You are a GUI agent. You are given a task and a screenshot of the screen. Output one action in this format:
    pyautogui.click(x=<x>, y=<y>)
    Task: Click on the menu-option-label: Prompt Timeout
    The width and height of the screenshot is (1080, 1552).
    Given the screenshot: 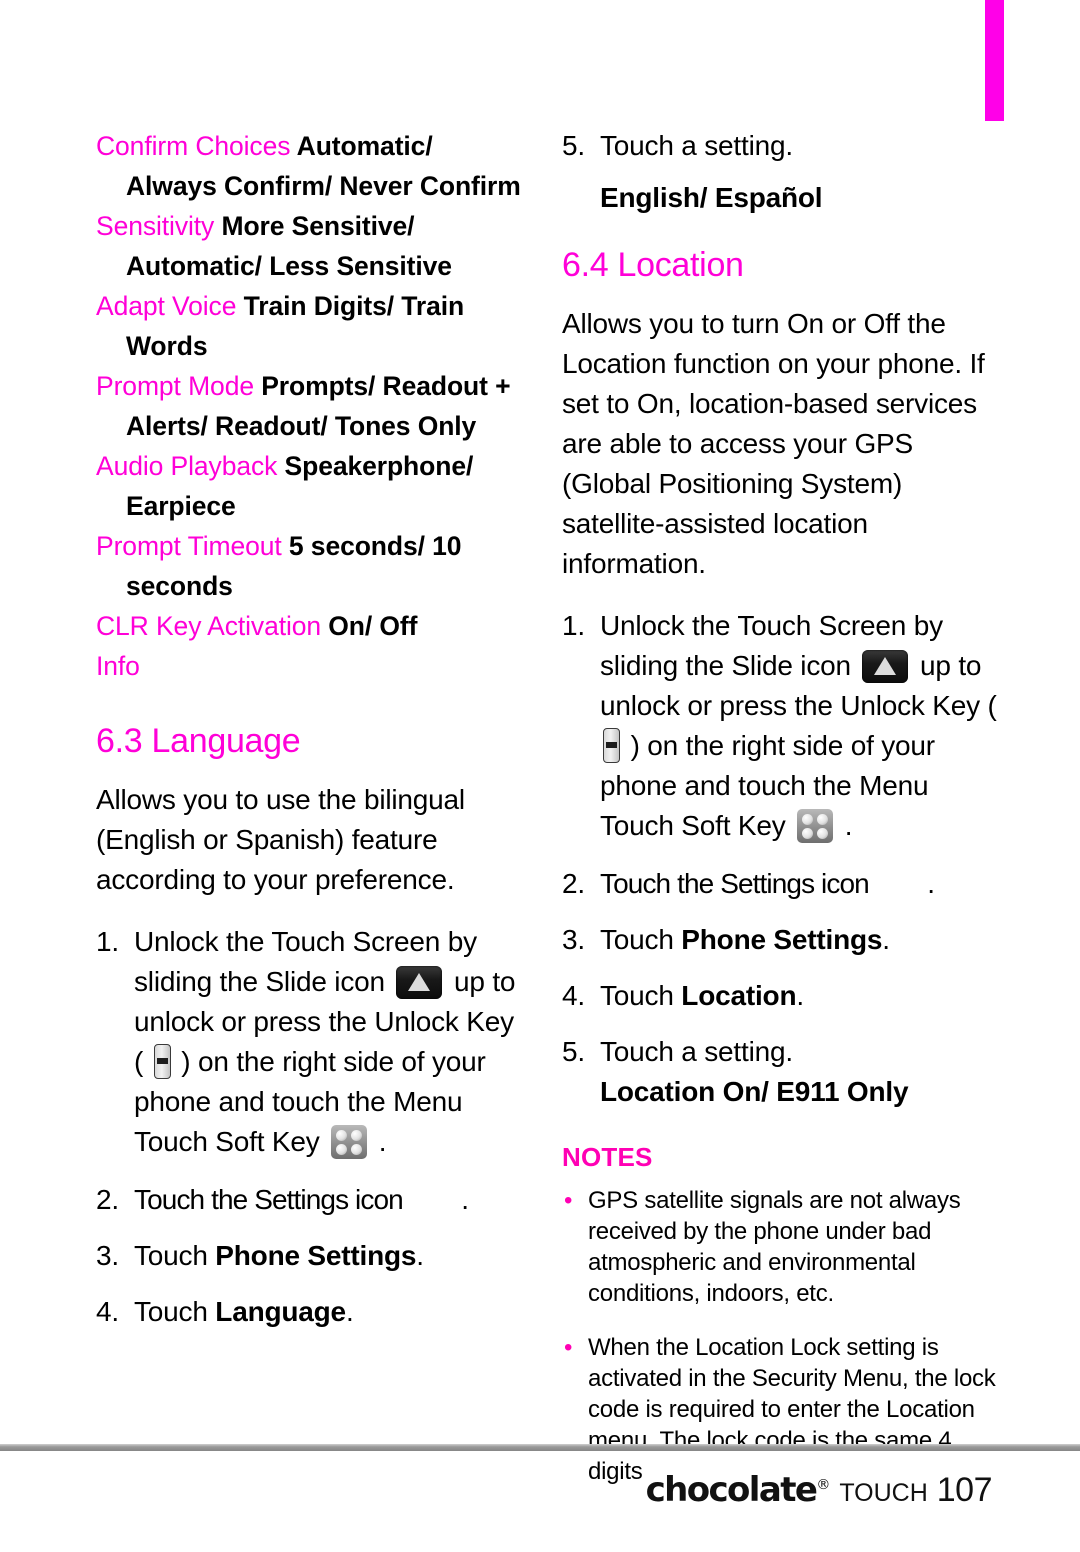 What is the action you would take?
    pyautogui.click(x=189, y=546)
    